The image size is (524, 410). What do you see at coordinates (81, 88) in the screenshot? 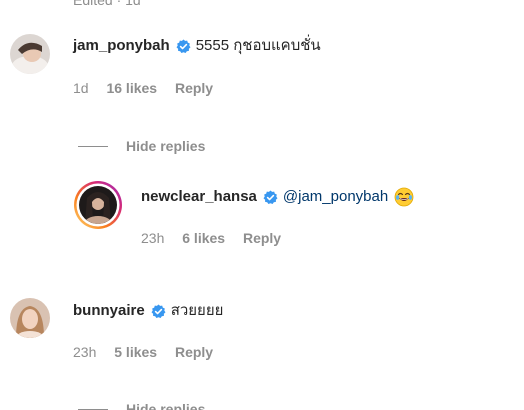
I see `comment-time: 1d` at bounding box center [81, 88].